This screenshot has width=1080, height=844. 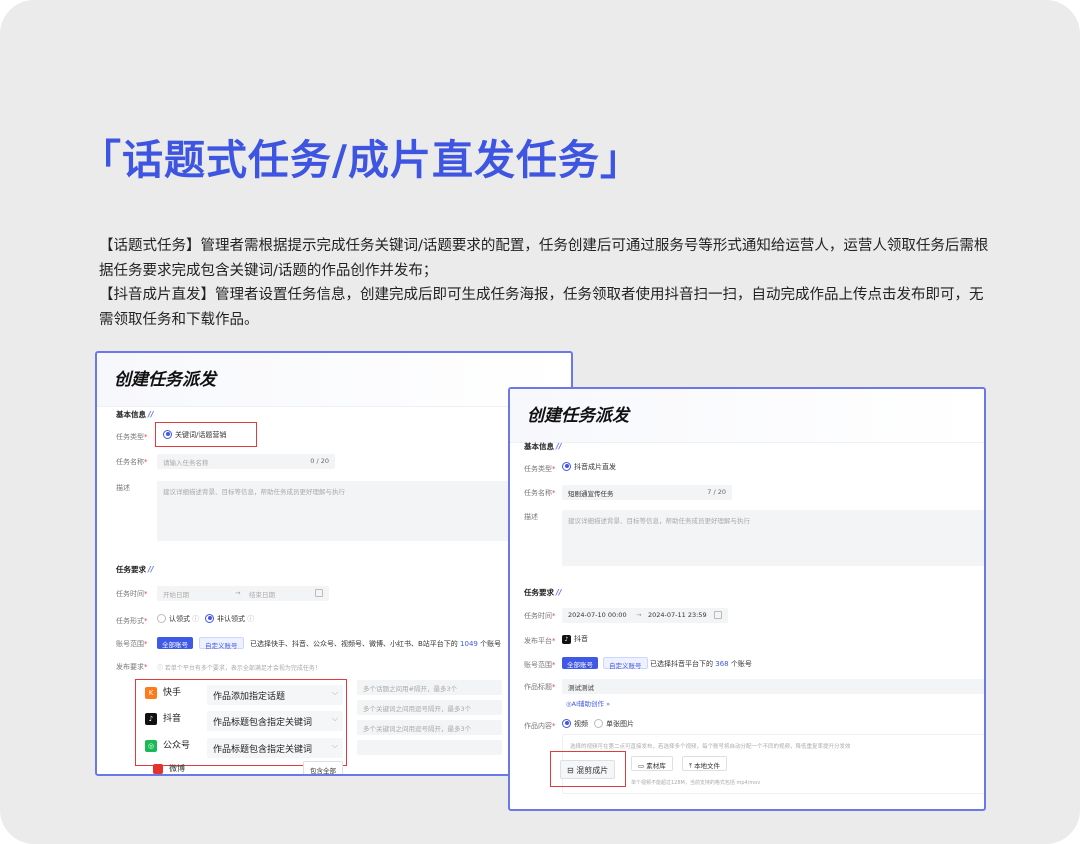 I want to click on ai-assist-link: ◎AI辅助创作 », so click(x=588, y=703).